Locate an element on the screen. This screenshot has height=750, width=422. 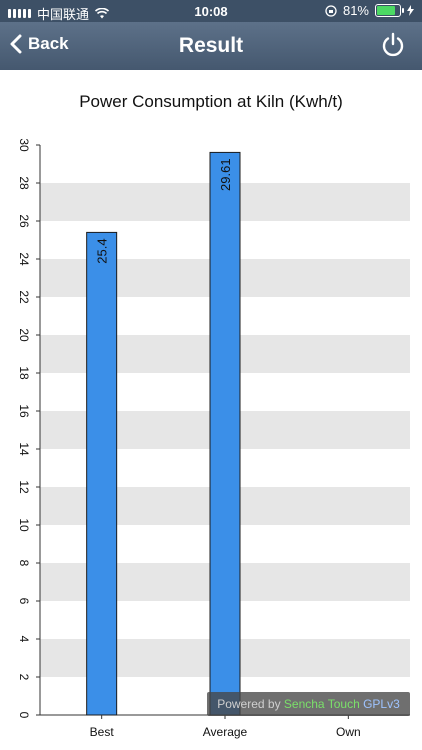
powered-prefix: Powered by is located at coordinates (250, 704).